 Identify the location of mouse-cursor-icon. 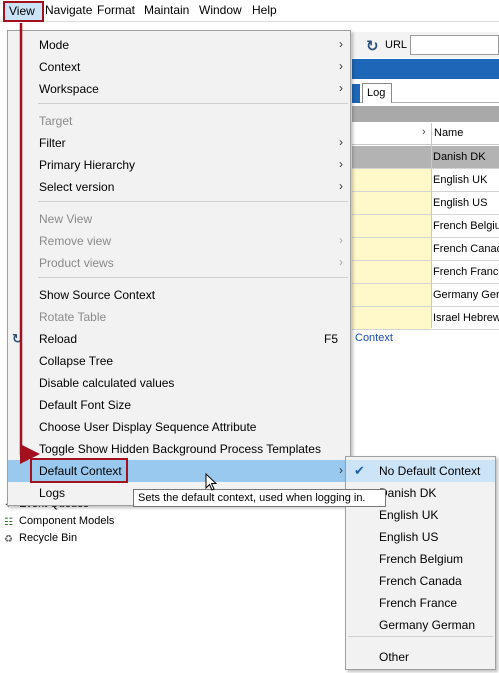
(211, 482).